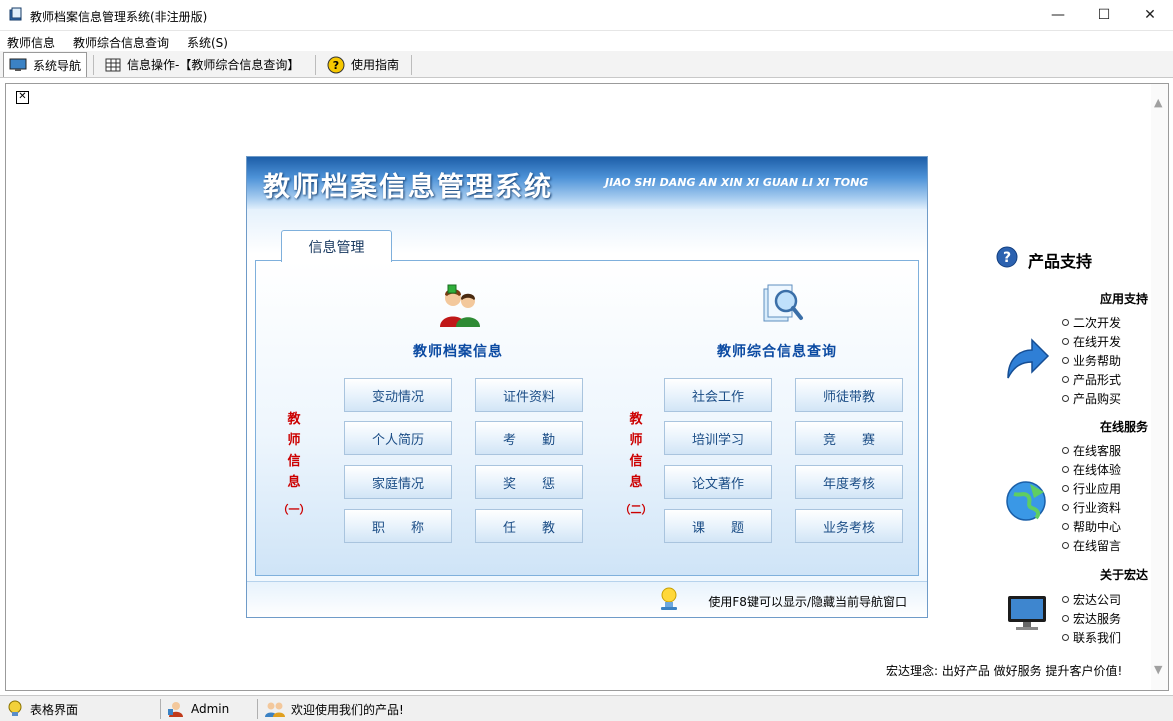  Describe the element at coordinates (398, 526) in the screenshot. I see `btn-title: 职 称` at that location.